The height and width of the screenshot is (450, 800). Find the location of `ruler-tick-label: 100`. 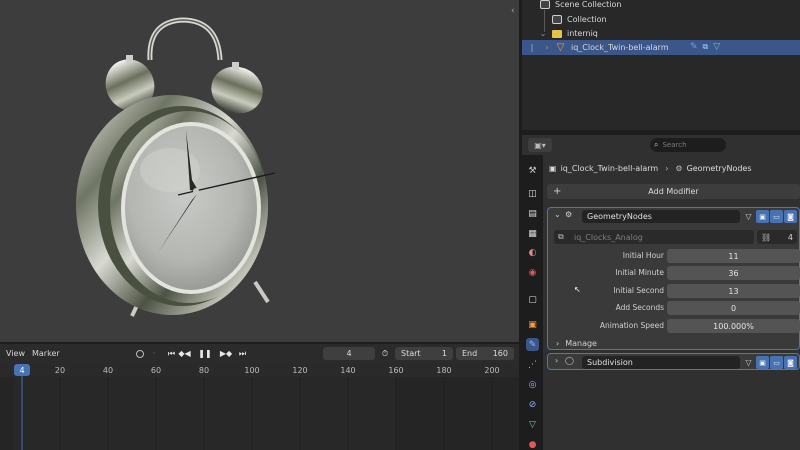

ruler-tick-label: 100 is located at coordinates (251, 370).